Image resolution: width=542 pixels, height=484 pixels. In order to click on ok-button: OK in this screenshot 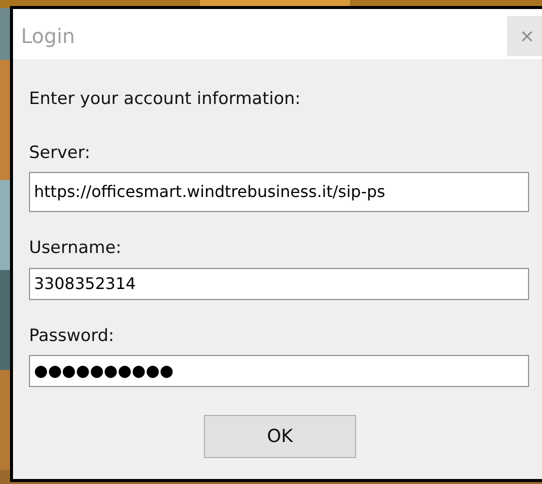, I will do `click(280, 436)`.